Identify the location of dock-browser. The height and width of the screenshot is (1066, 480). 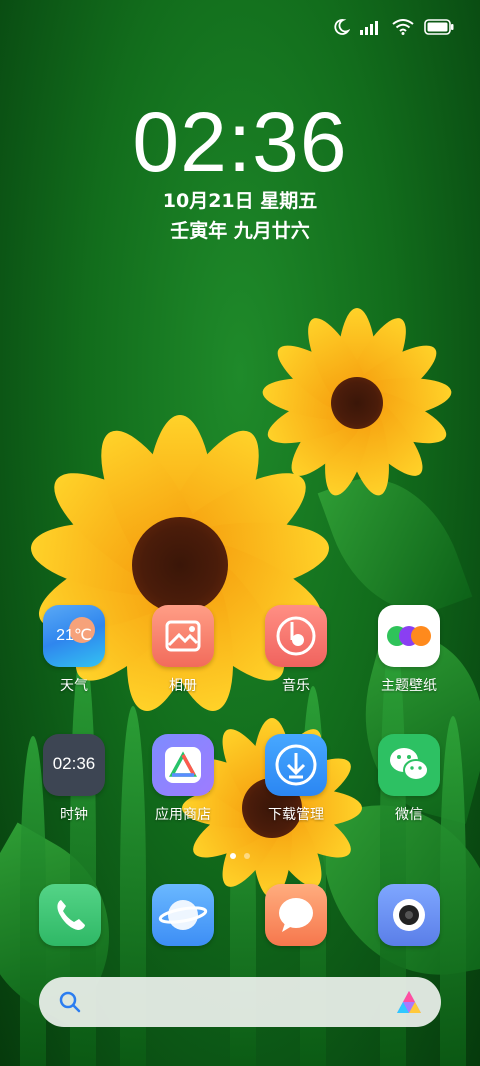
(183, 915).